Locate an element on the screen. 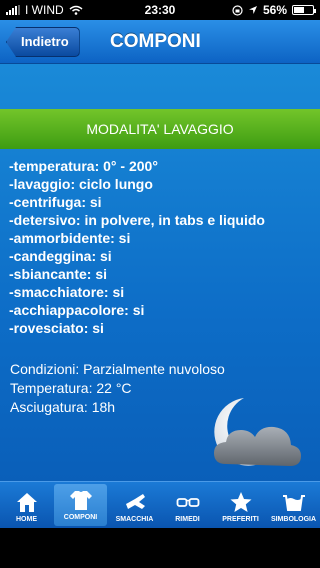 The height and width of the screenshot is (568, 320). mode-header: MODALITA' LAVAGGIO is located at coordinates (160, 129).